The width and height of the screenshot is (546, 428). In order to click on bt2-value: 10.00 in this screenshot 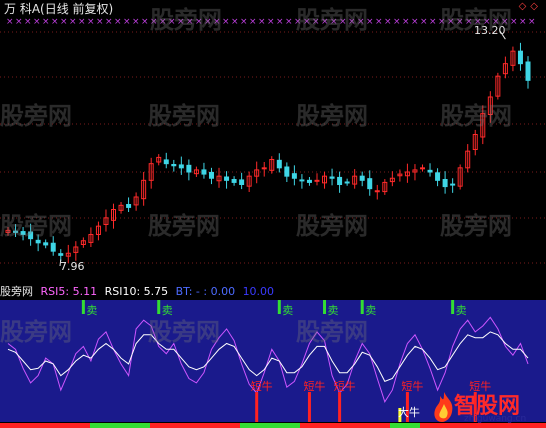, I will do `click(258, 291)`.